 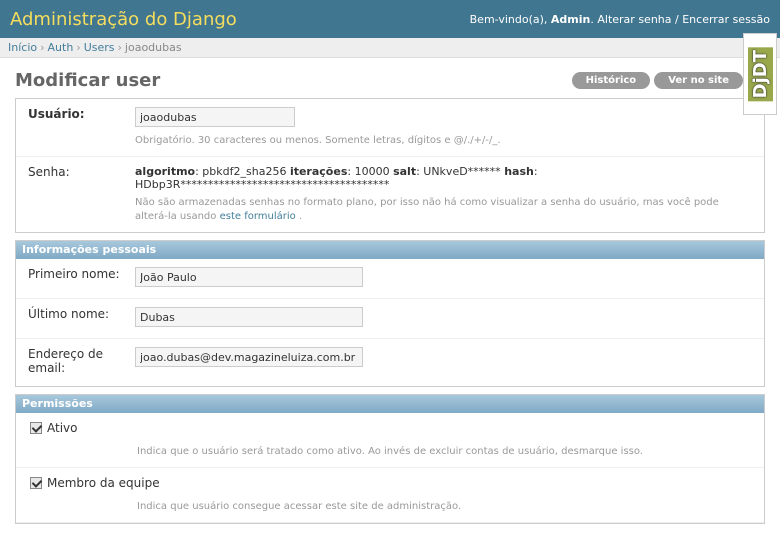 I want to click on breadcrumb-current: joaodubas, so click(x=153, y=47).